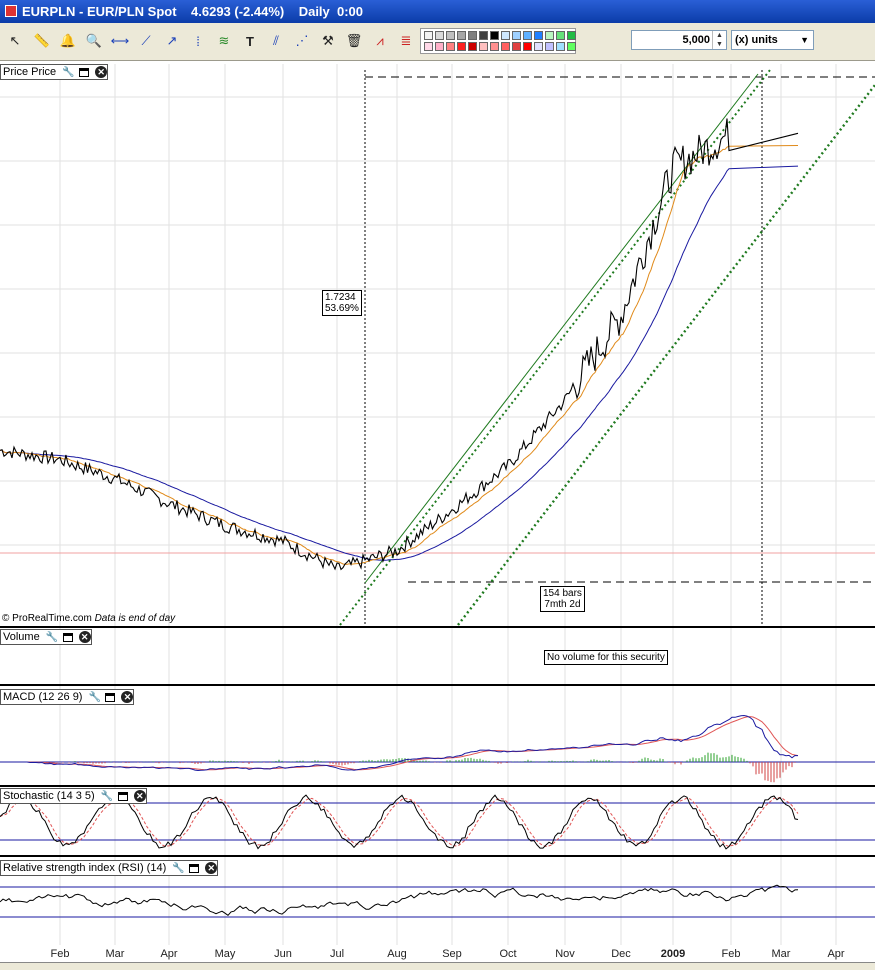 The height and width of the screenshot is (970, 875). What do you see at coordinates (399, 900) in the screenshot?
I see `rsi-line` at bounding box center [399, 900].